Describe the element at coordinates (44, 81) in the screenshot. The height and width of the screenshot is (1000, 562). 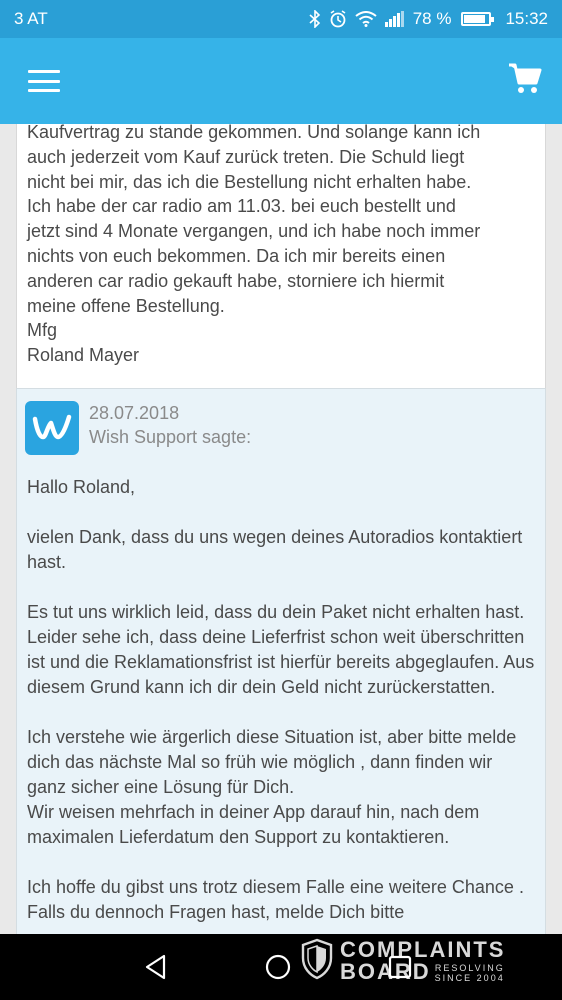
I see `hamburger-menu-icon` at that location.